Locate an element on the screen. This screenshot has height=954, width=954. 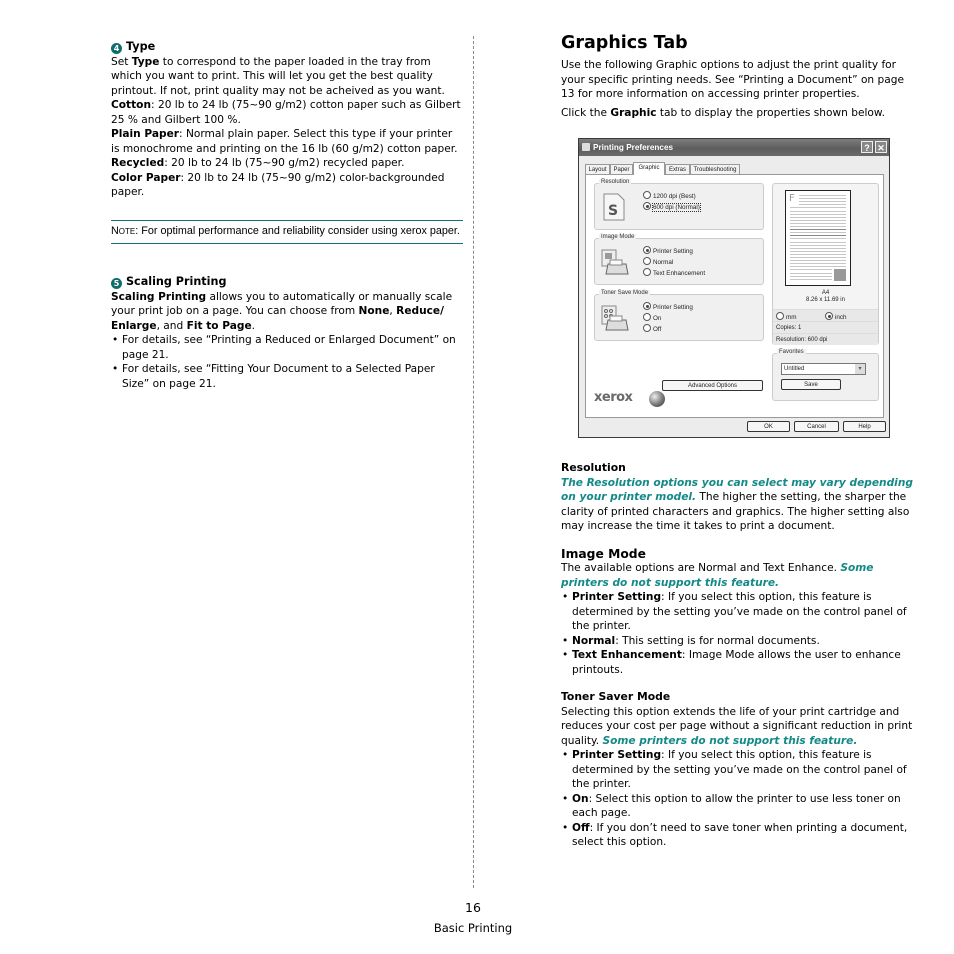
save-favorites-button: Save is located at coordinates (811, 384).